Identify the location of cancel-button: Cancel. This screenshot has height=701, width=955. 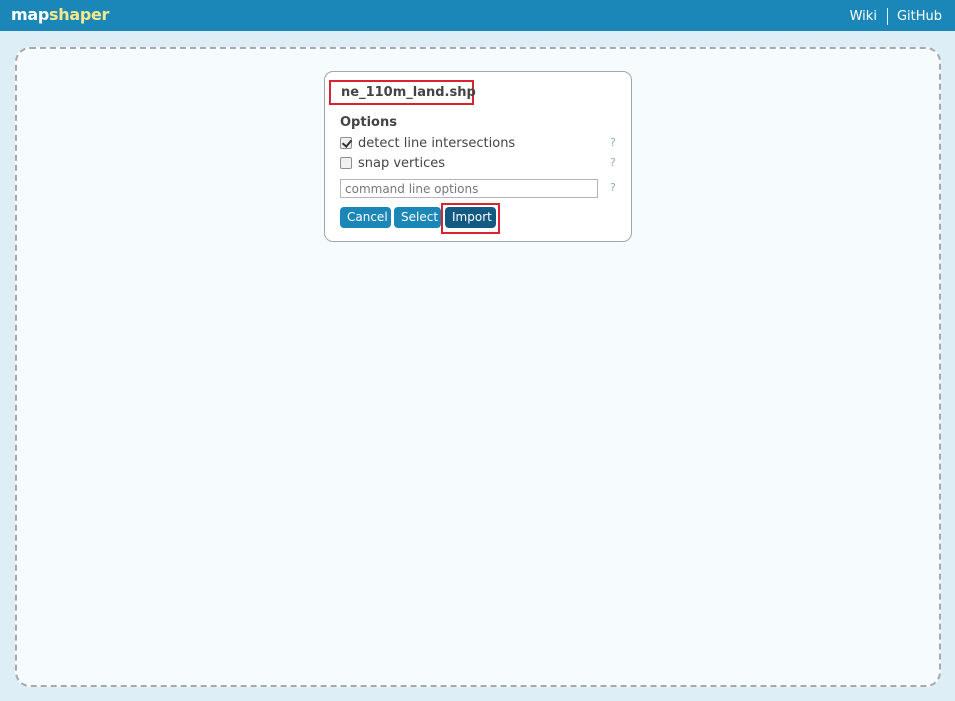
(365, 217).